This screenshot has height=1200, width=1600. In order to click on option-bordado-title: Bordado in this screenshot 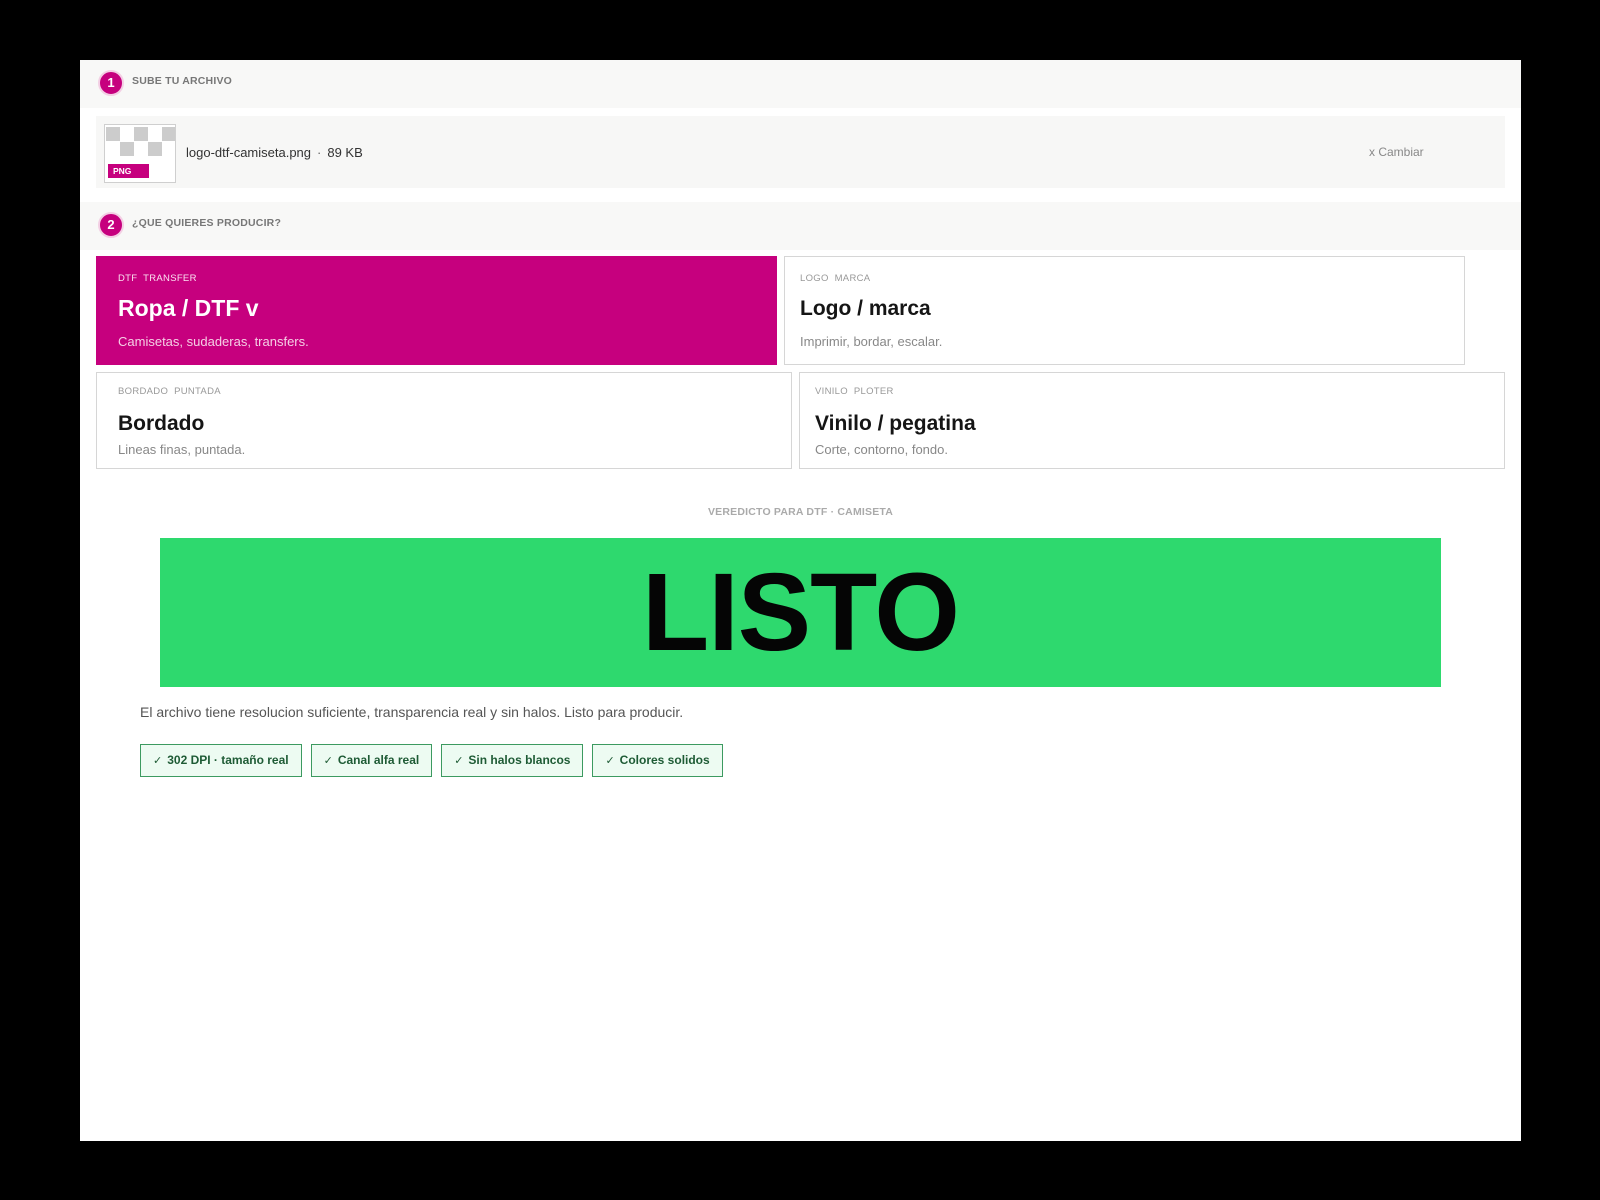, I will do `click(161, 423)`.